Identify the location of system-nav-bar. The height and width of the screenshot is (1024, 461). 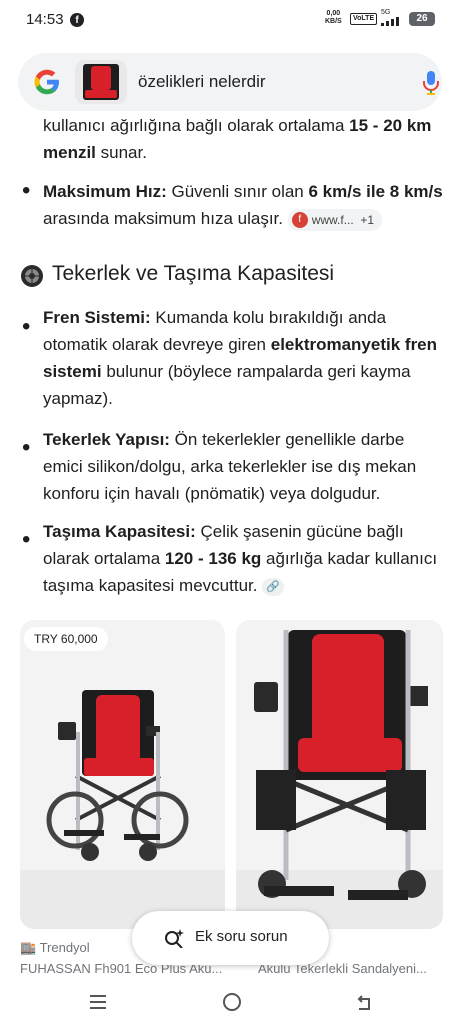
(230, 1004).